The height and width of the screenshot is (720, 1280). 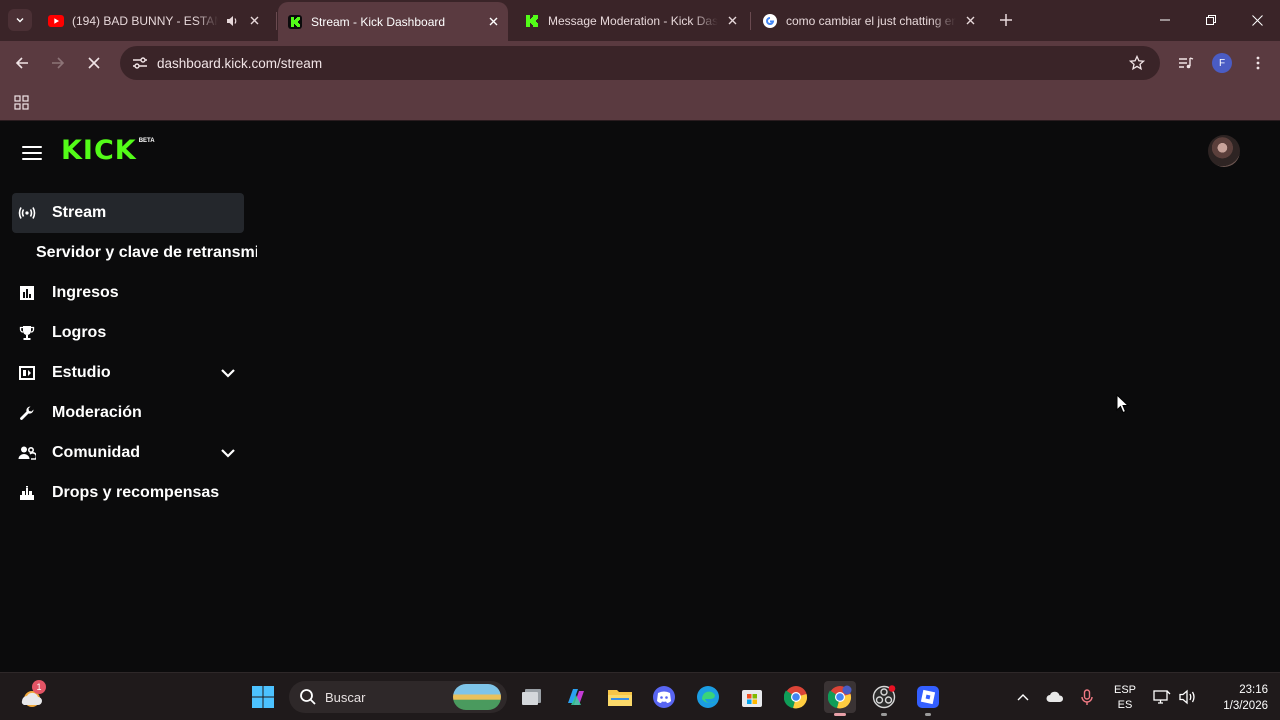 What do you see at coordinates (1245, 706) in the screenshot?
I see `clock-date: 1/3/2026` at bounding box center [1245, 706].